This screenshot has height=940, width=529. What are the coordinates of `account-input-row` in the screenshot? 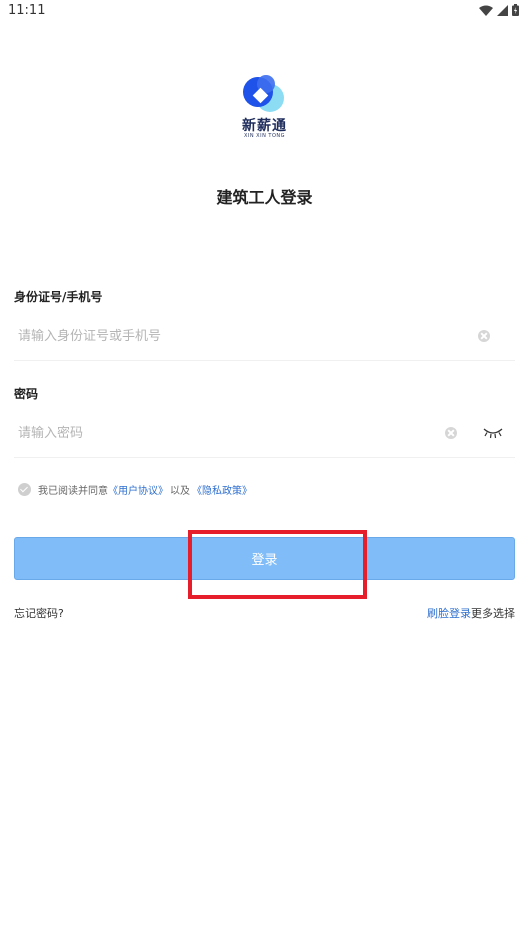 It's located at (264, 336).